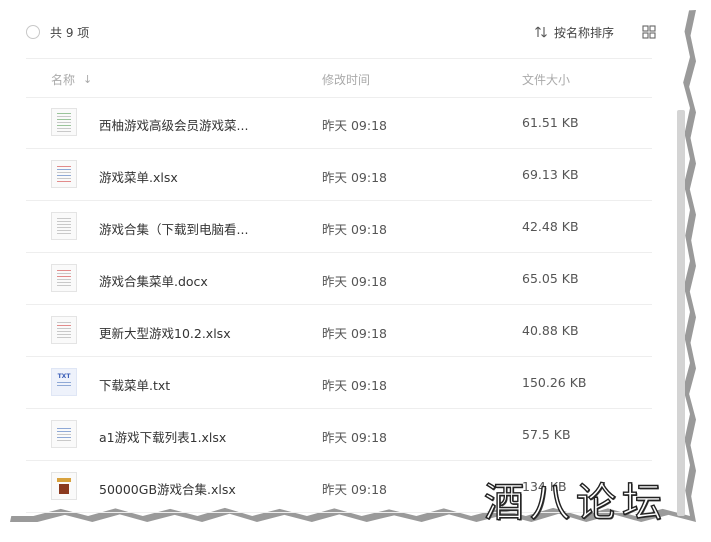  I want to click on table-row: 游戏菜单.xlsx 昨天 09:18 69.13 KB, so click(339, 175).